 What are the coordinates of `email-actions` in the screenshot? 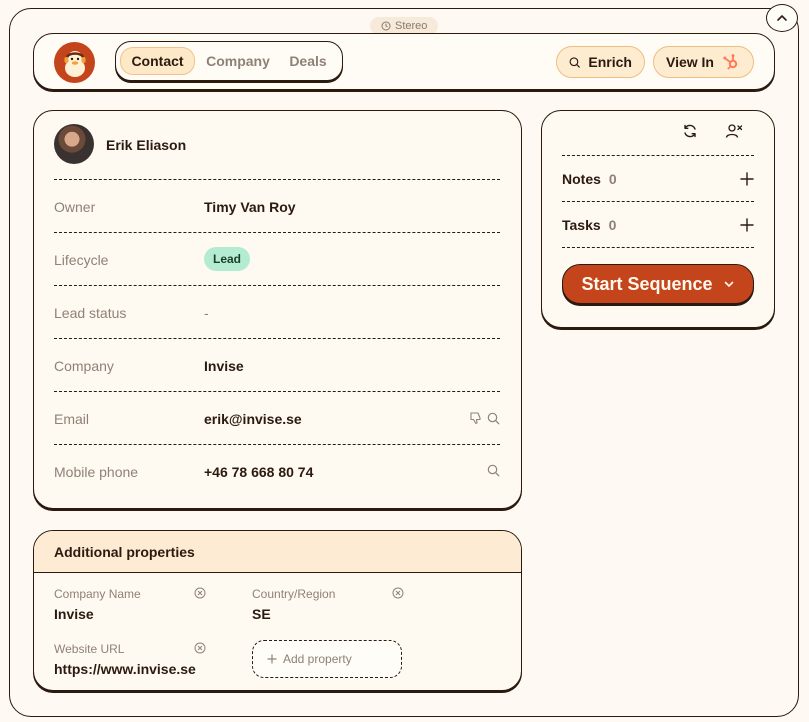 It's located at (484, 418).